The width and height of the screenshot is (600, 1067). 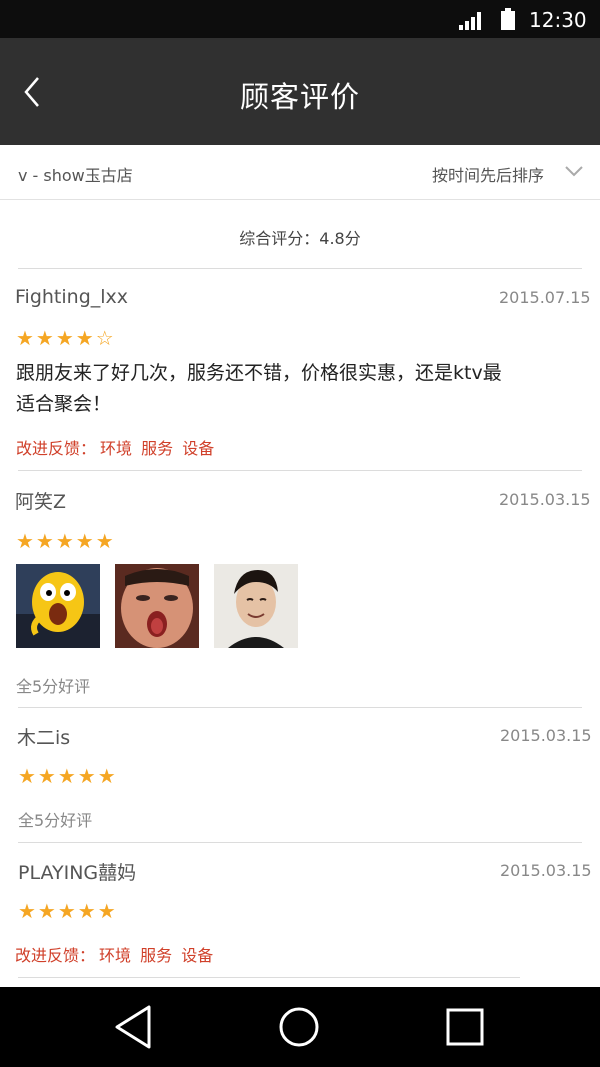 What do you see at coordinates (574, 171) in the screenshot?
I see `chevron-down-icon` at bounding box center [574, 171].